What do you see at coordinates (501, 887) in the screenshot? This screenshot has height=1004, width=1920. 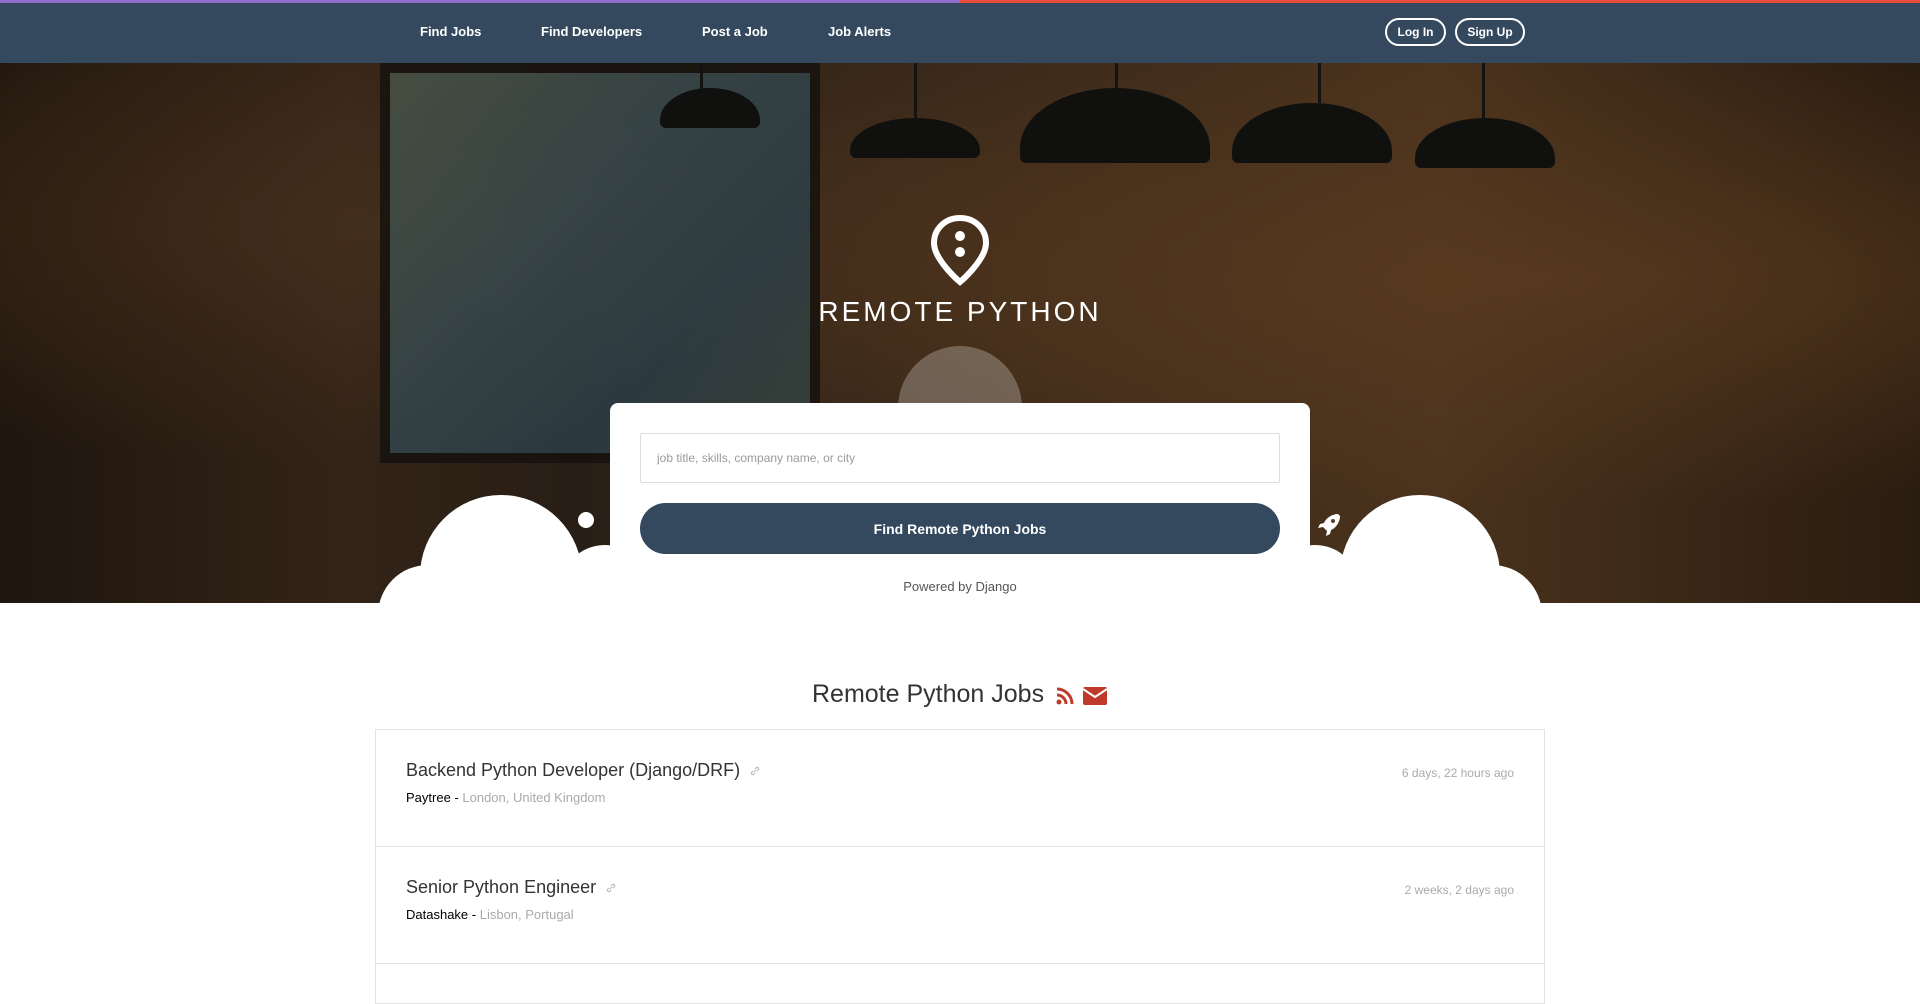 I see `job-title-text: Senior Python Engineer` at bounding box center [501, 887].